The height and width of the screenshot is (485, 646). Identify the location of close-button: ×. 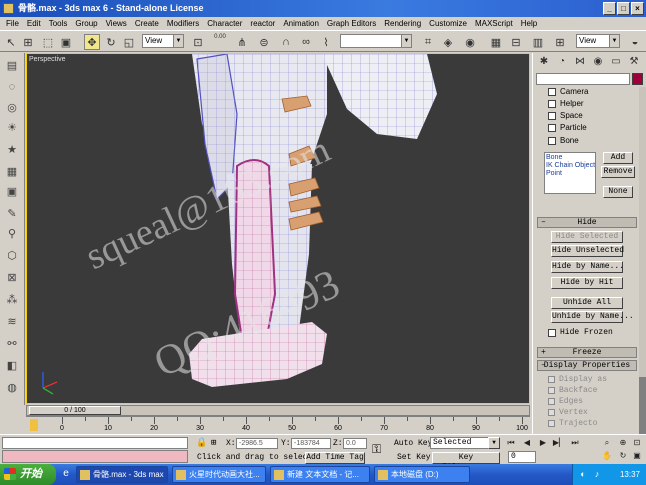
(637, 8).